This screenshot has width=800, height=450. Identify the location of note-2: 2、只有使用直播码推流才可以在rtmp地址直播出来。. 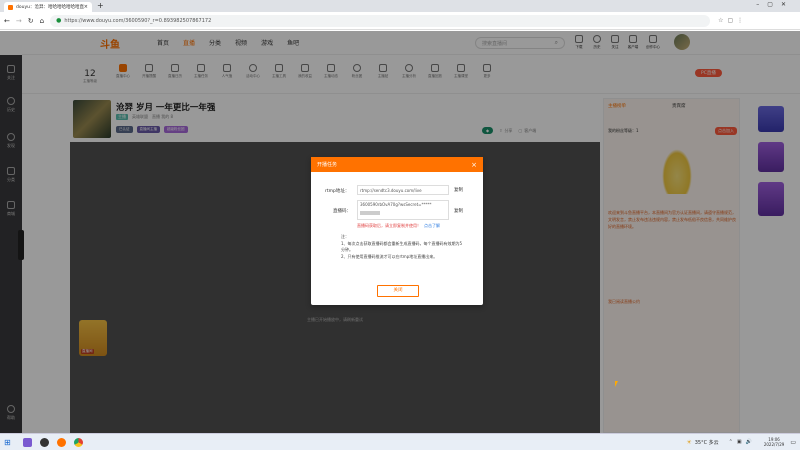
(389, 256).